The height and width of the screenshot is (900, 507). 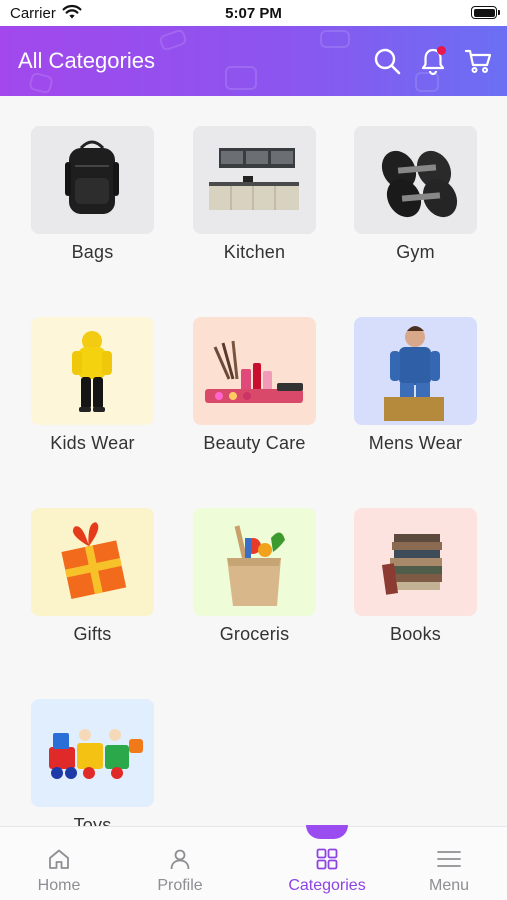 I want to click on category-card-gym: Gym, so click(x=423, y=211).